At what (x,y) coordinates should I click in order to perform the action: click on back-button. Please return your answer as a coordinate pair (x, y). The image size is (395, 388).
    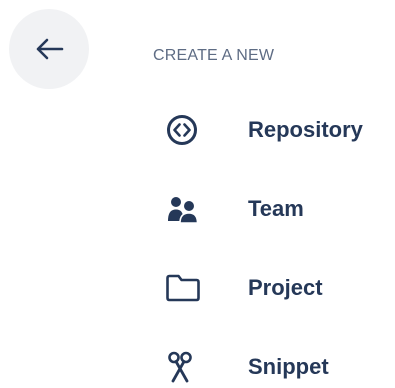
    Looking at the image, I should click on (49, 49).